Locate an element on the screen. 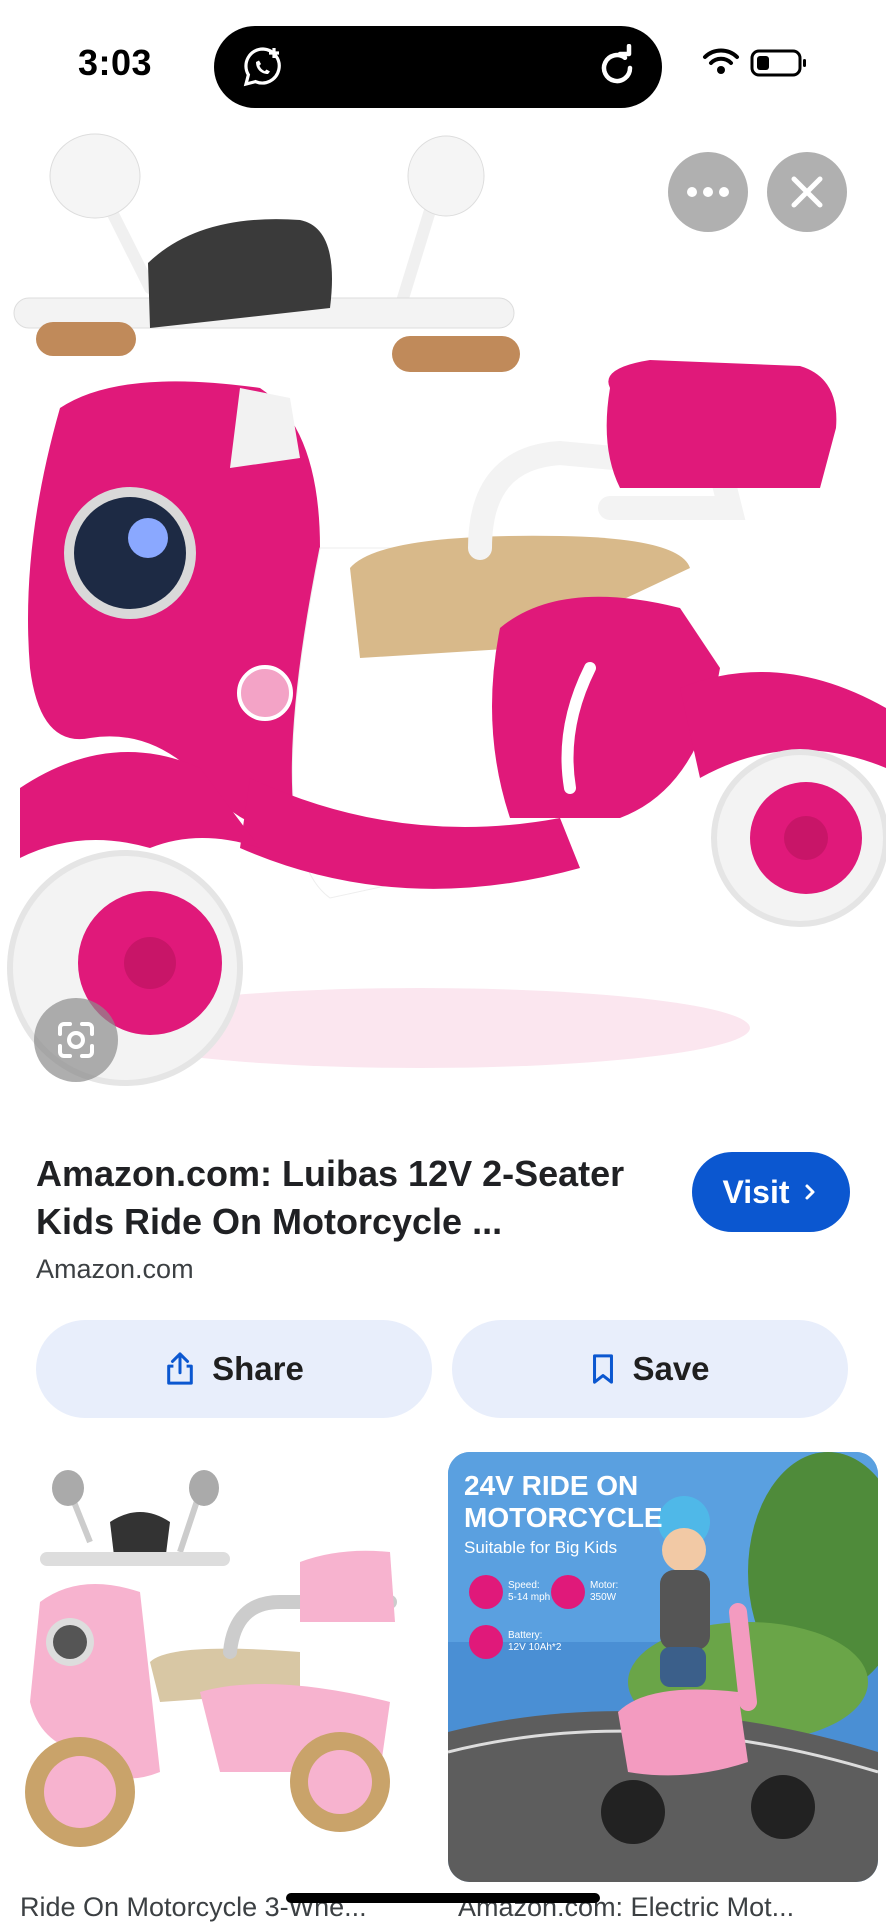 This screenshot has height=1923, width=886. battery-icon is located at coordinates (778, 63).